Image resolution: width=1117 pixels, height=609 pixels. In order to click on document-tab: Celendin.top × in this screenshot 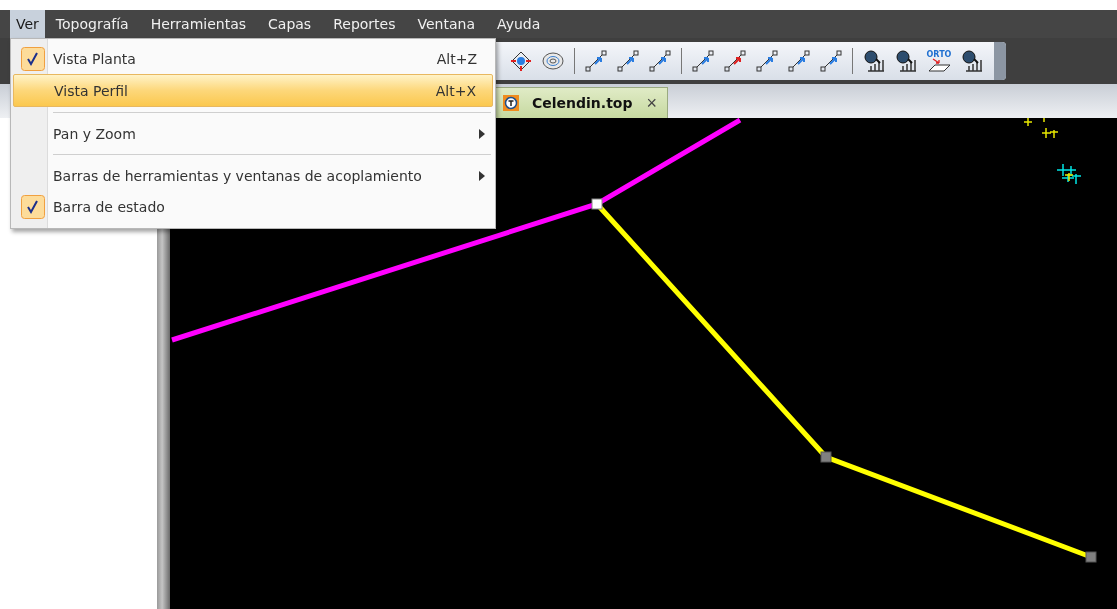, I will do `click(581, 102)`.